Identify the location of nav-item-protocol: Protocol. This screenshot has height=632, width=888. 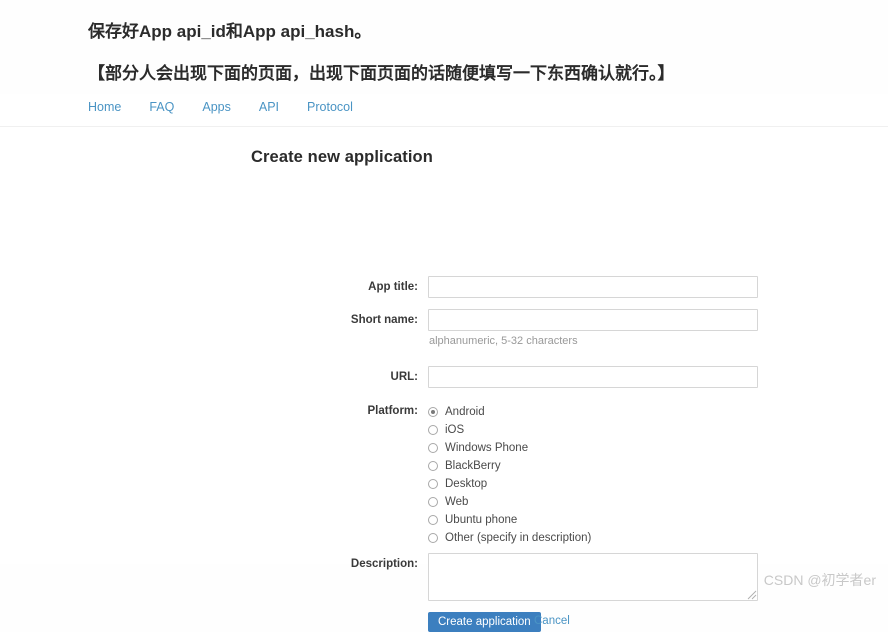
(330, 107).